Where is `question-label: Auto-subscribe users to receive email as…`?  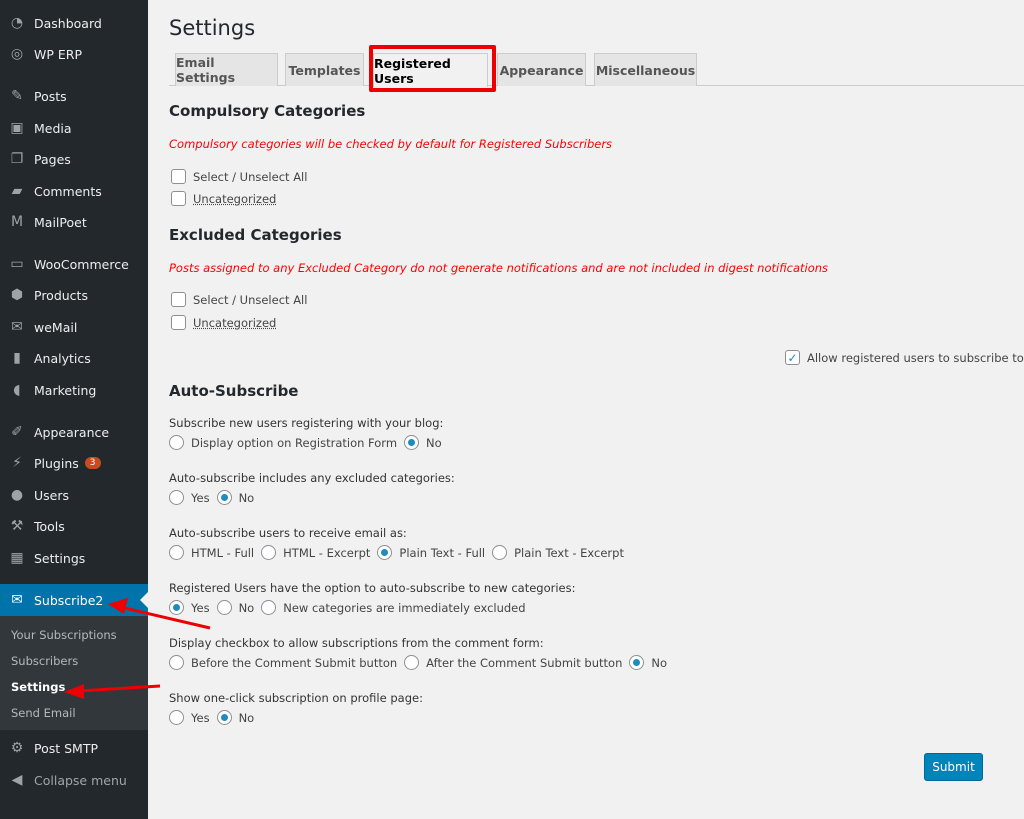
question-label: Auto-subscribe users to receive email as… is located at coordinates (288, 533).